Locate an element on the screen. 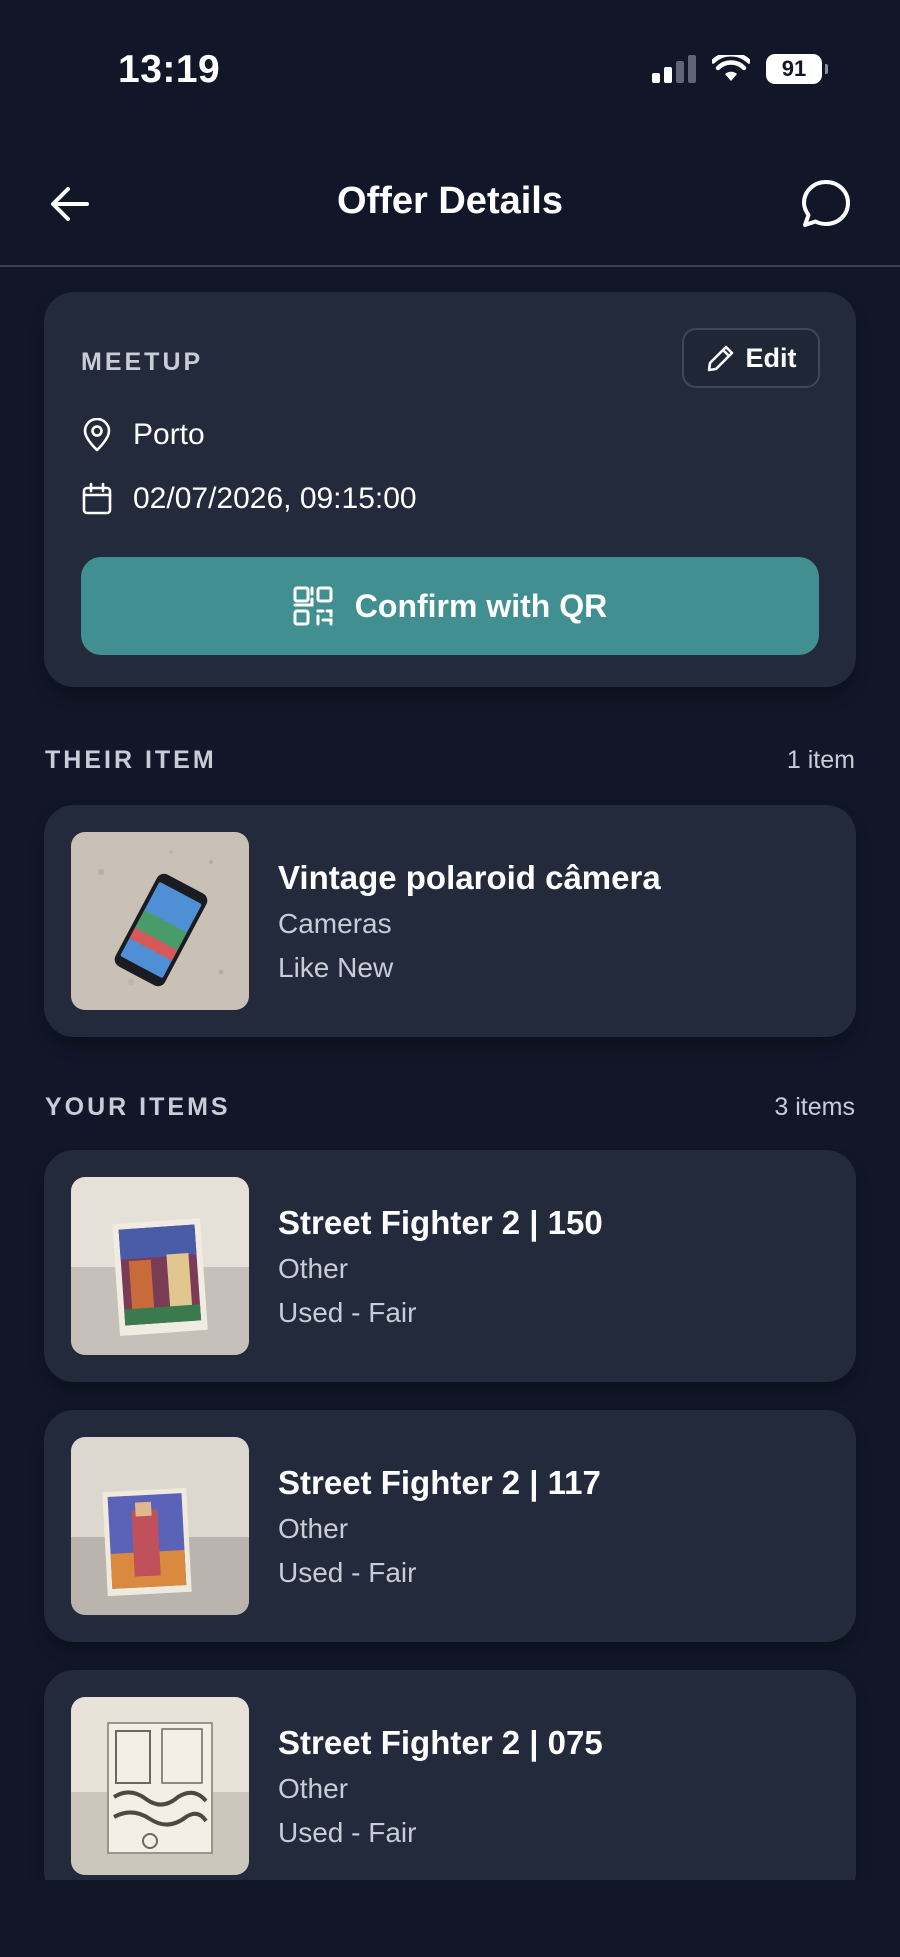 The image size is (900, 1957). pencil-icon is located at coordinates (720, 358).